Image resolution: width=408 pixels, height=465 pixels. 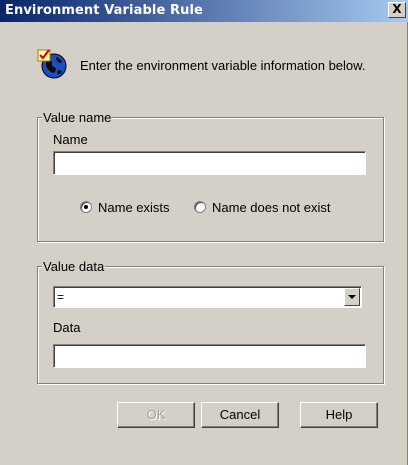 I want to click on value-data-group-label: Value data, so click(x=74, y=266).